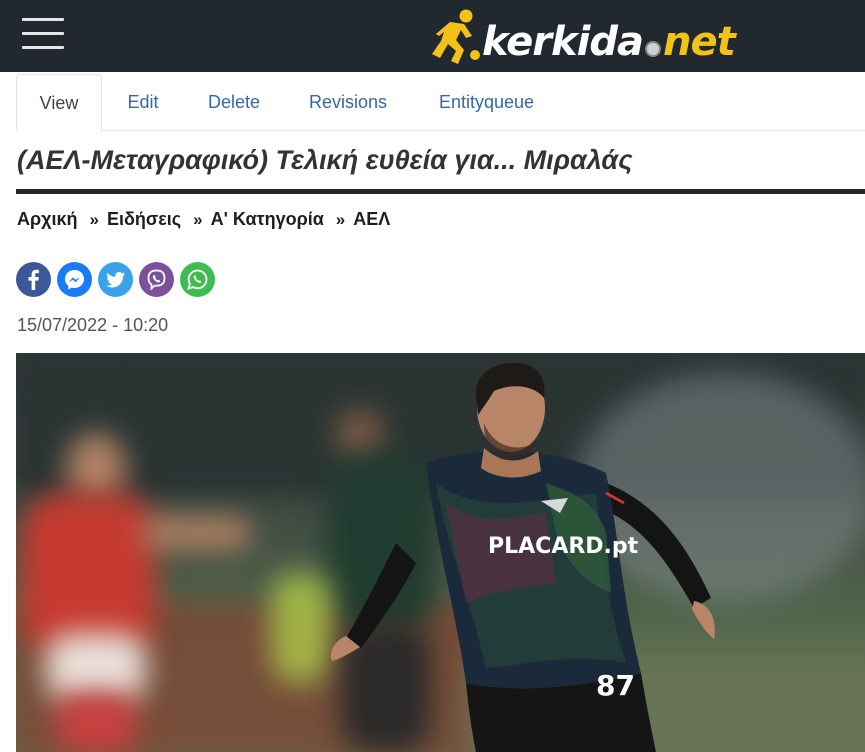 Image resolution: width=865 pixels, height=752 pixels. Describe the element at coordinates (563, 546) in the screenshot. I see `shirt-sponsor: PLACARD.pt` at that location.